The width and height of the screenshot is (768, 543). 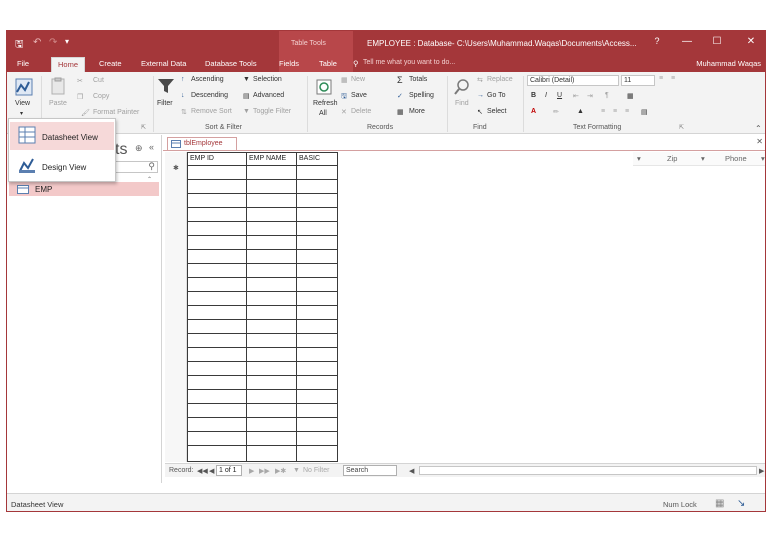 What do you see at coordinates (24, 87) in the screenshot?
I see `view-icon` at bounding box center [24, 87].